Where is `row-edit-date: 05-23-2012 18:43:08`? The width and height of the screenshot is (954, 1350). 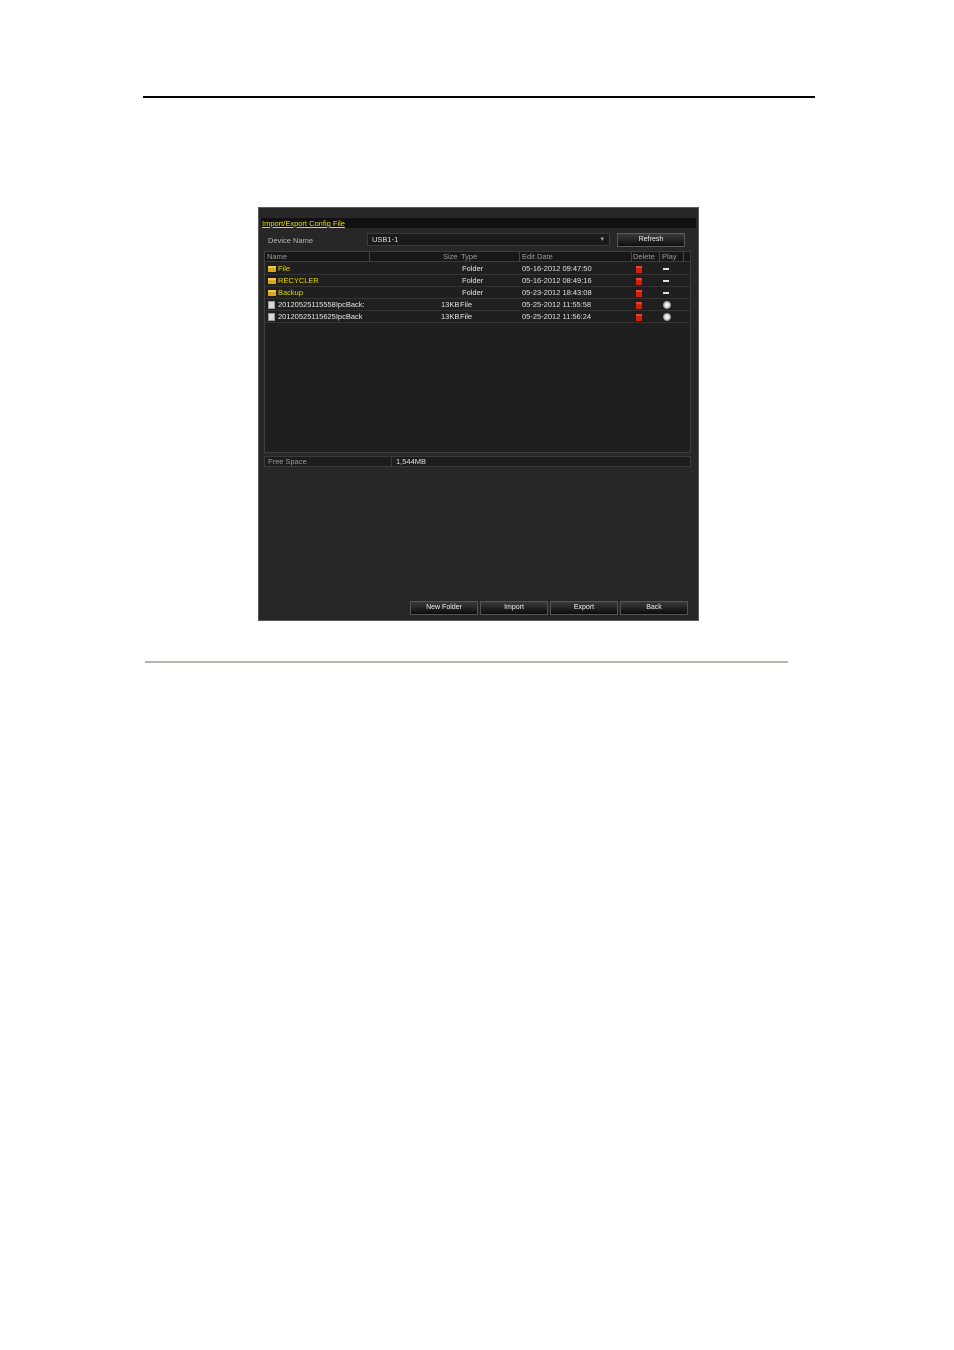 row-edit-date: 05-23-2012 18:43:08 is located at coordinates (557, 292).